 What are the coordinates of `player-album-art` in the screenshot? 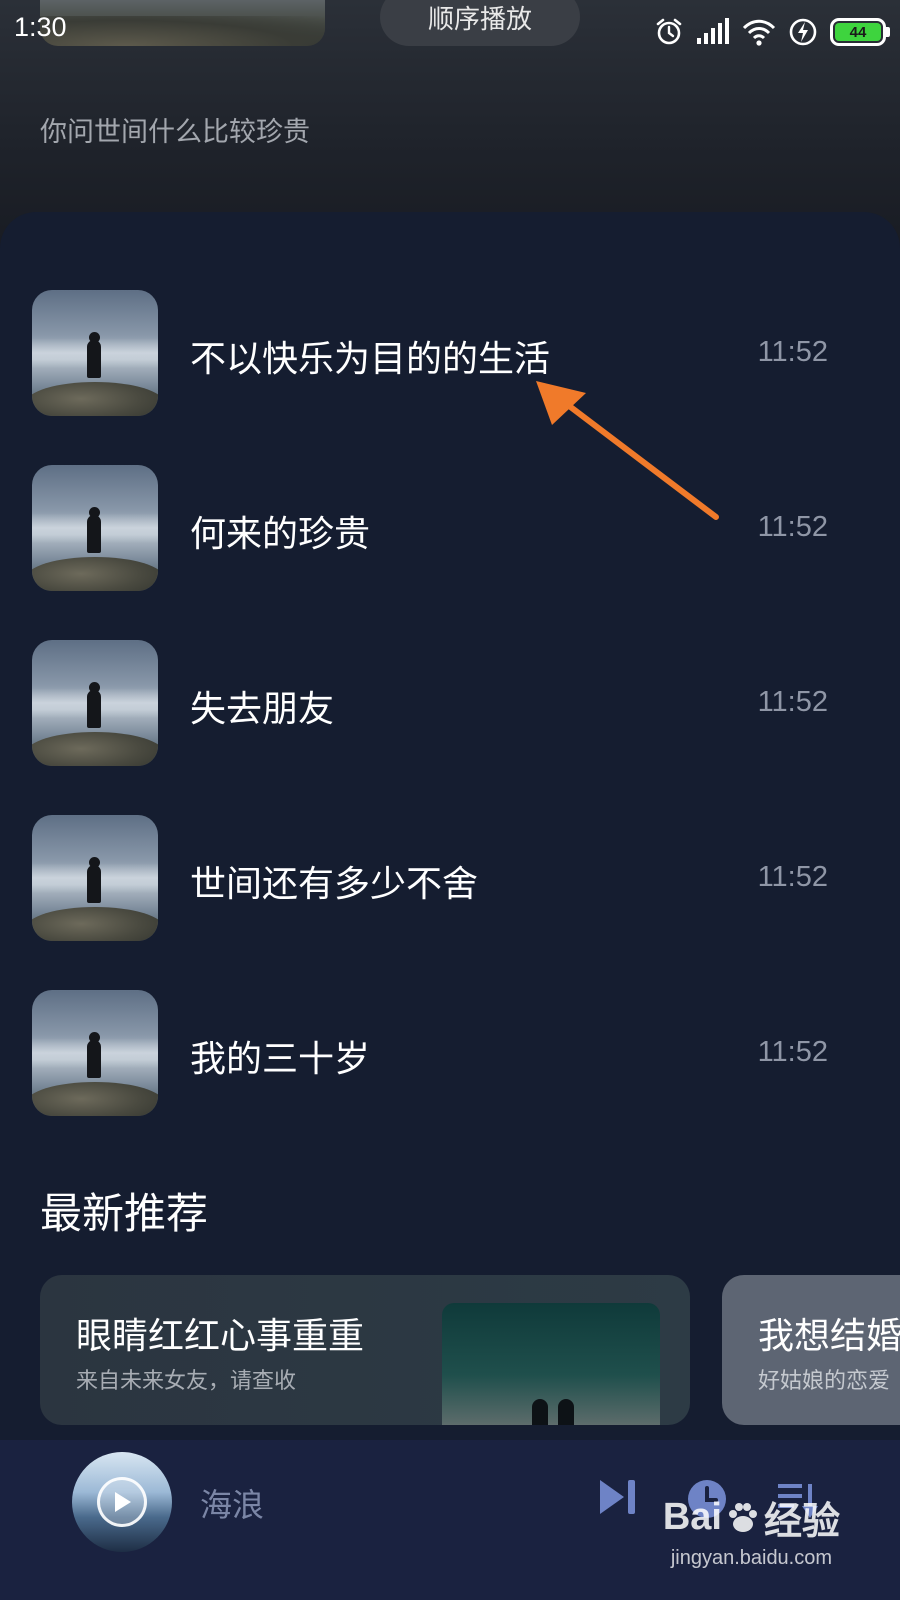 It's located at (122, 1502).